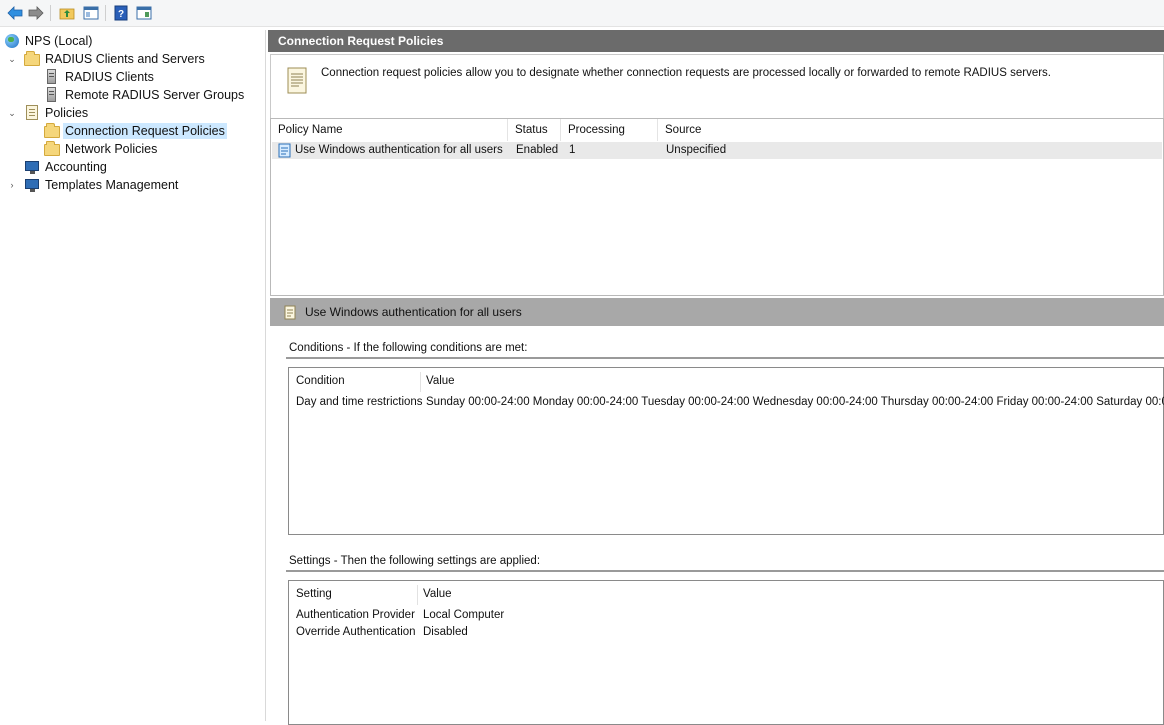 Image resolution: width=1164 pixels, height=725 pixels. I want to click on policy-status-cell: Enabled, so click(537, 150).